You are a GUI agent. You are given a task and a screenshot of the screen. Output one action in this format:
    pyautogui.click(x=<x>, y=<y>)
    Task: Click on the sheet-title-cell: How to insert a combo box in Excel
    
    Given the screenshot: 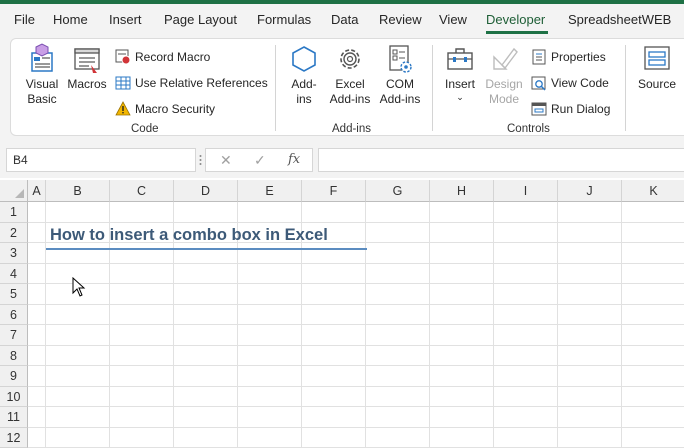 What is the action you would take?
    pyautogui.click(x=189, y=235)
    